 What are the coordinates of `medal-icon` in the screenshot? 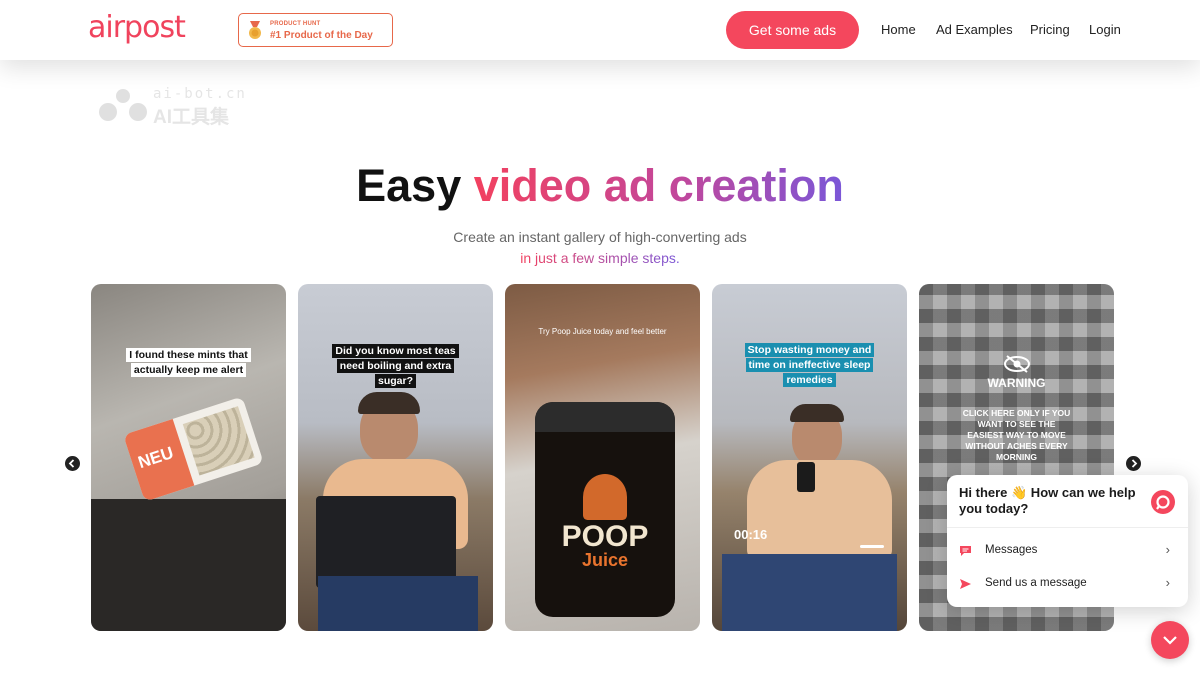 It's located at (255, 30).